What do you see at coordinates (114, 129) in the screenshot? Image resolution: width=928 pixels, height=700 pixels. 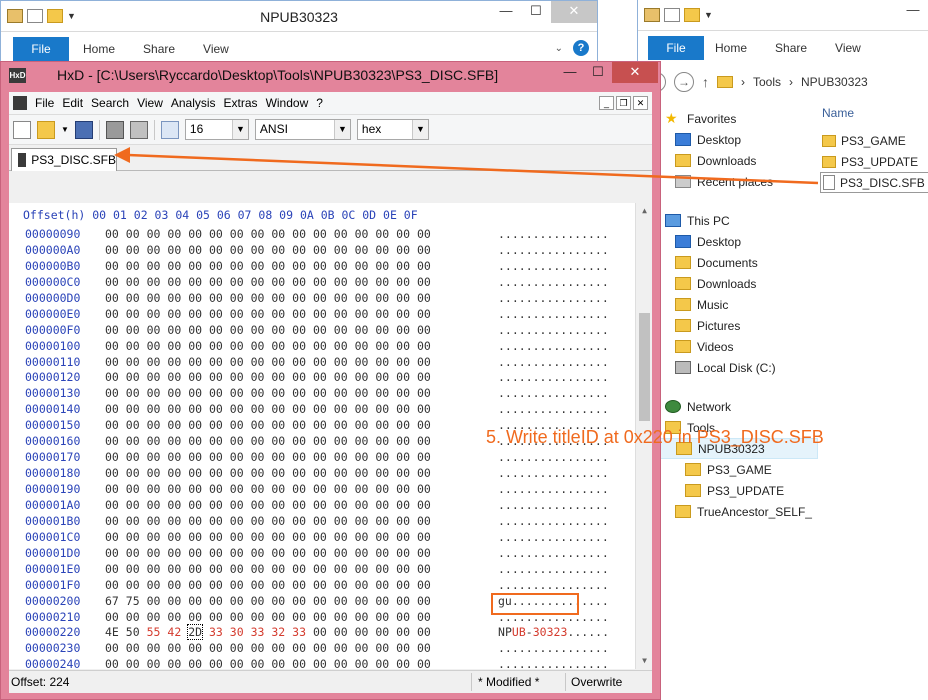 I see `open-ram-icon` at bounding box center [114, 129].